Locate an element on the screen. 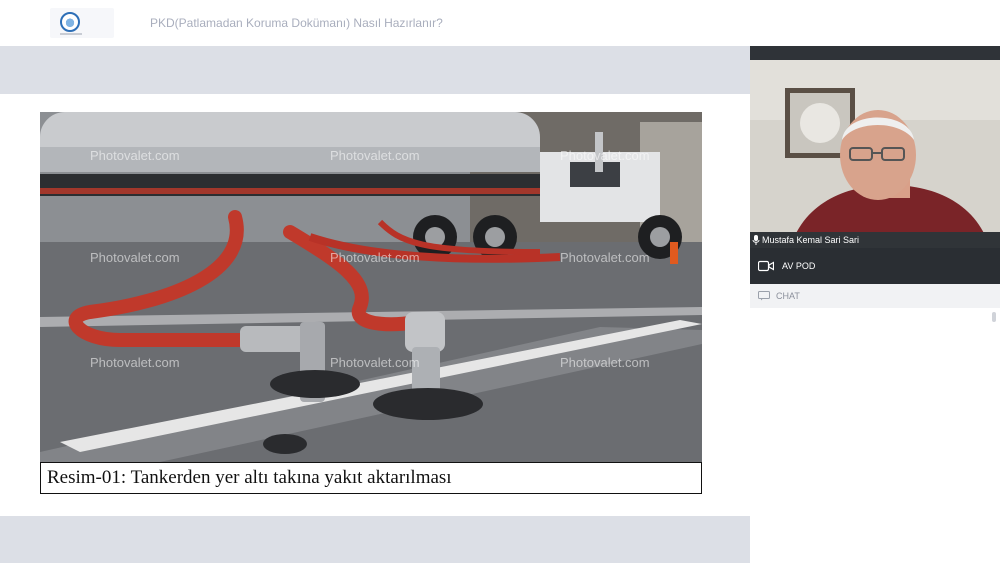 The image size is (1000, 563). chat-icon is located at coordinates (764, 296).